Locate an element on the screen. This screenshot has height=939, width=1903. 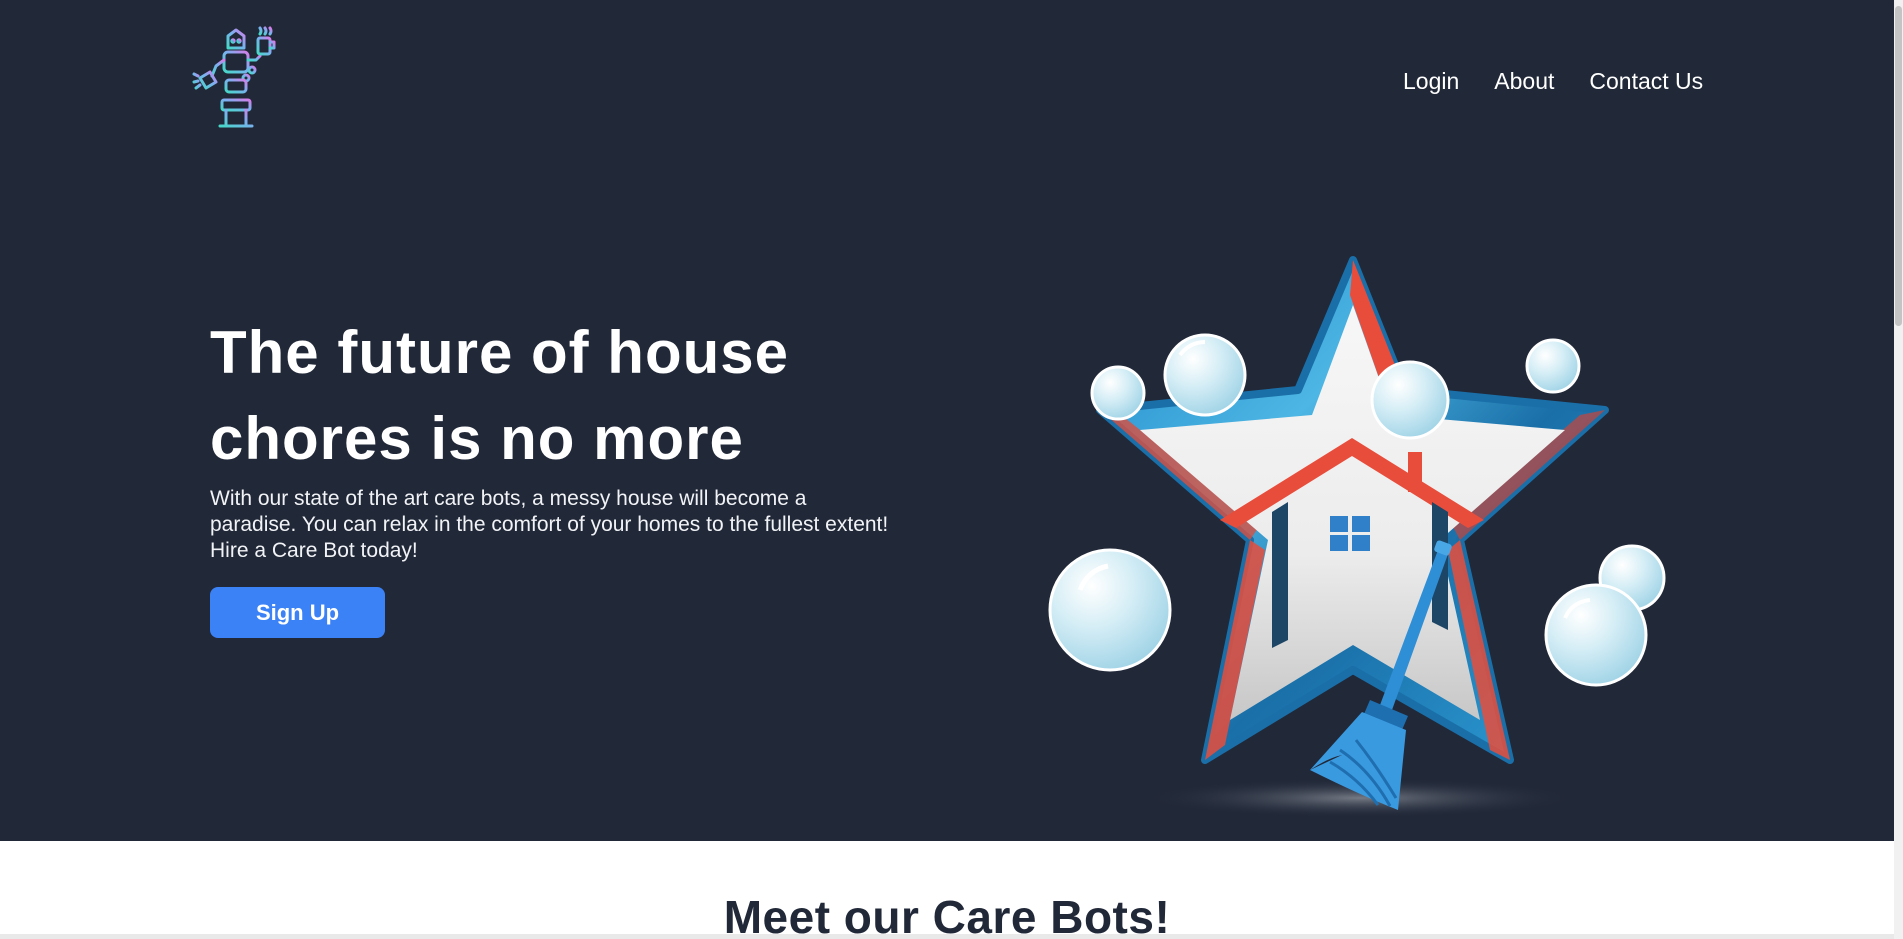
main-nav: Login About Contact Us is located at coordinates (1553, 81).